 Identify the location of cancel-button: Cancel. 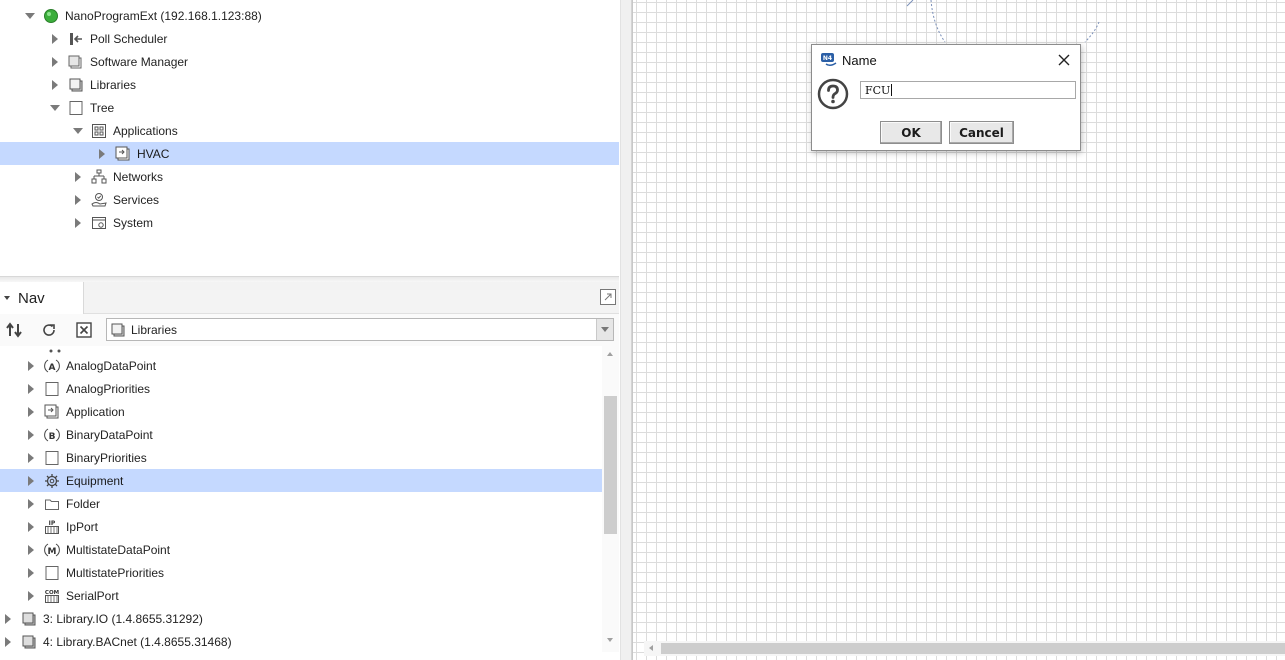
(981, 132).